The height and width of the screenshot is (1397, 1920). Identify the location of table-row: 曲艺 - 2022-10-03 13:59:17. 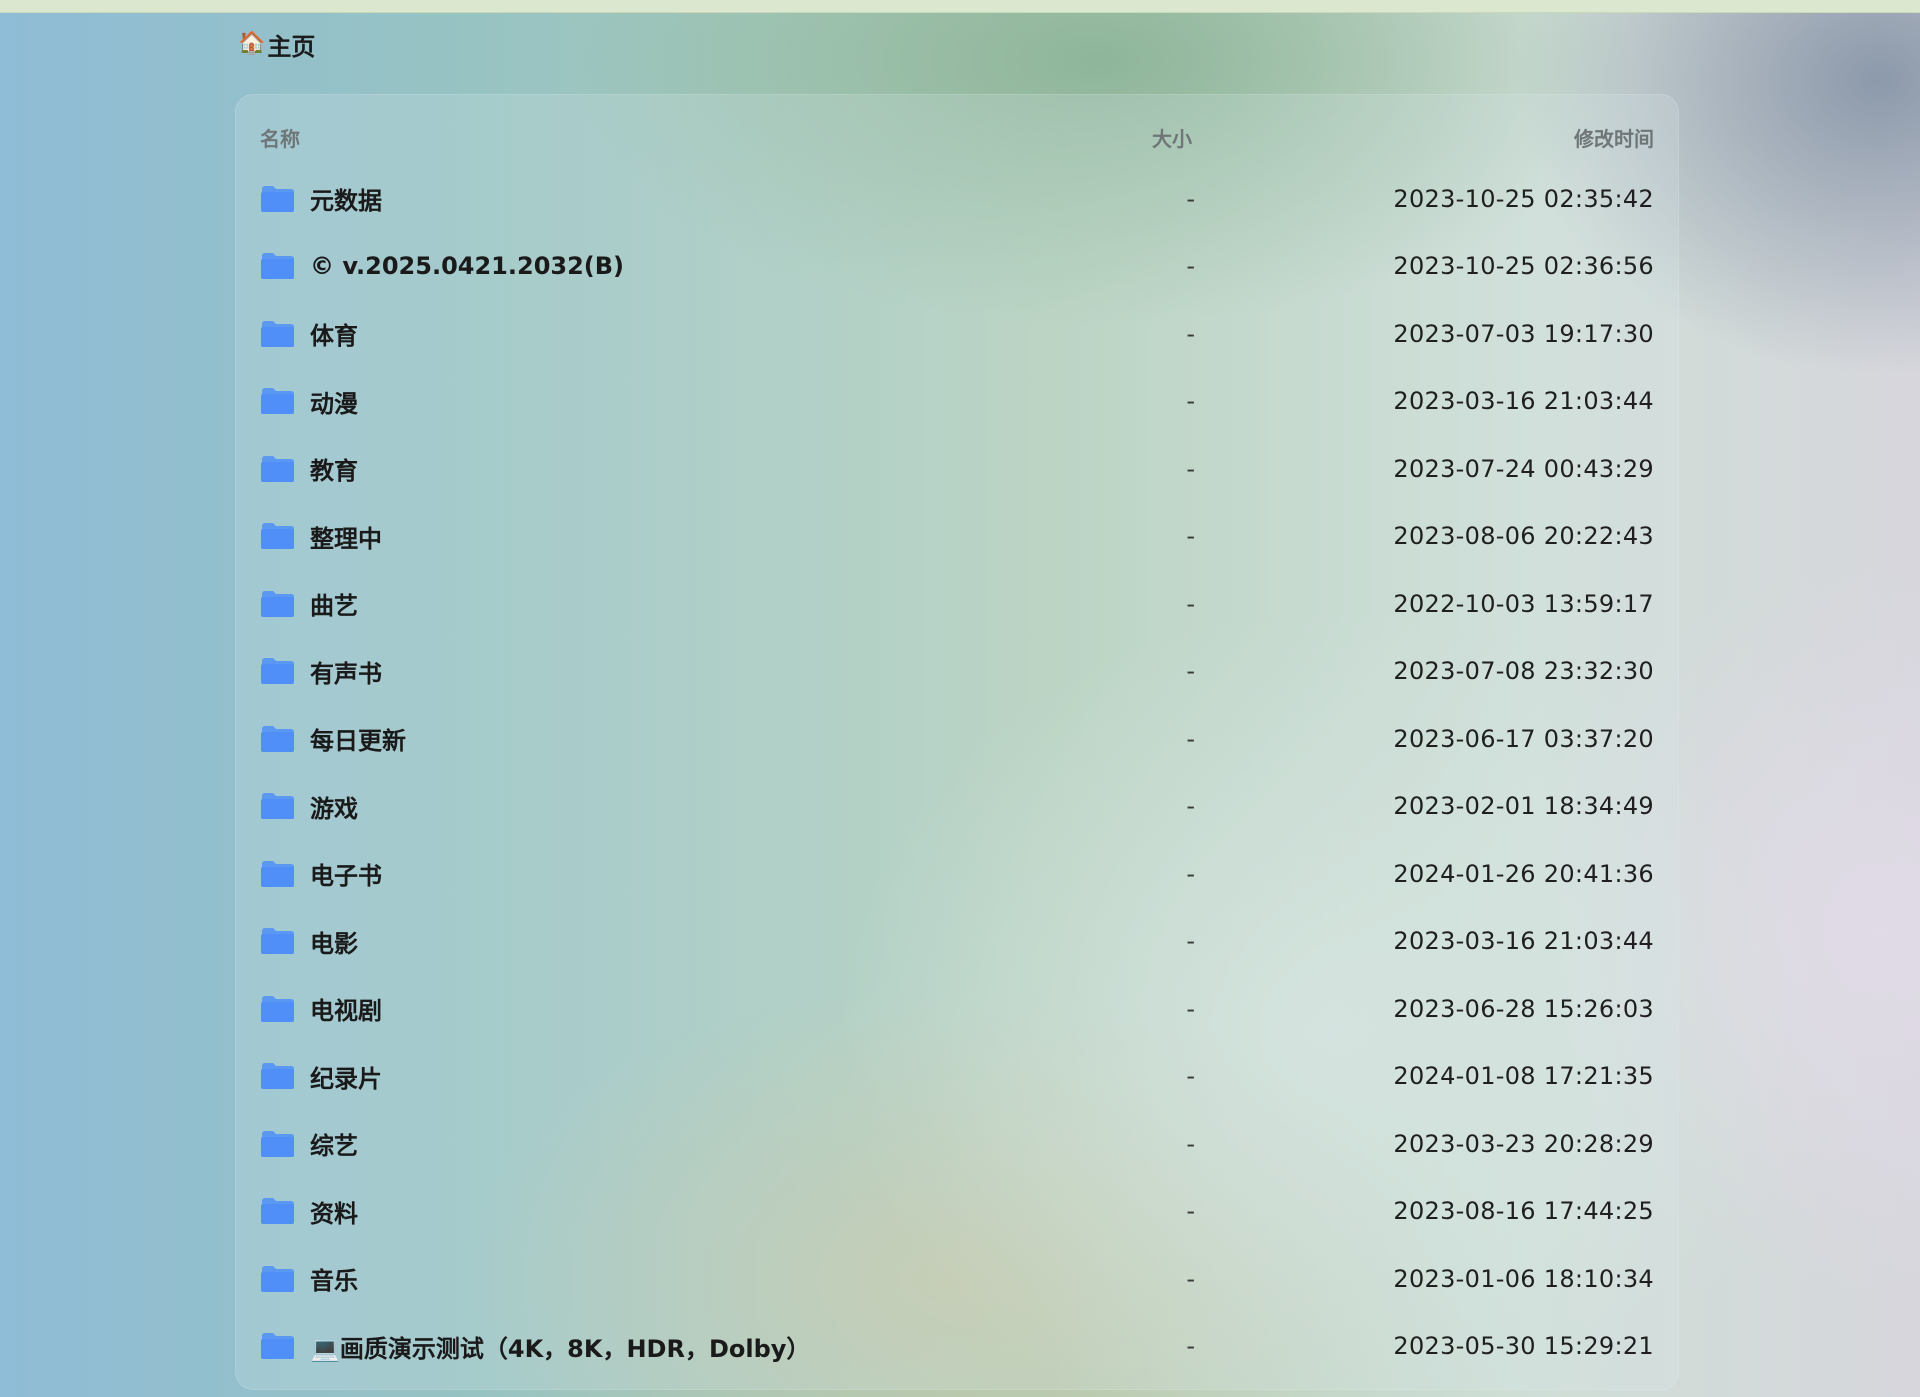
(957, 603).